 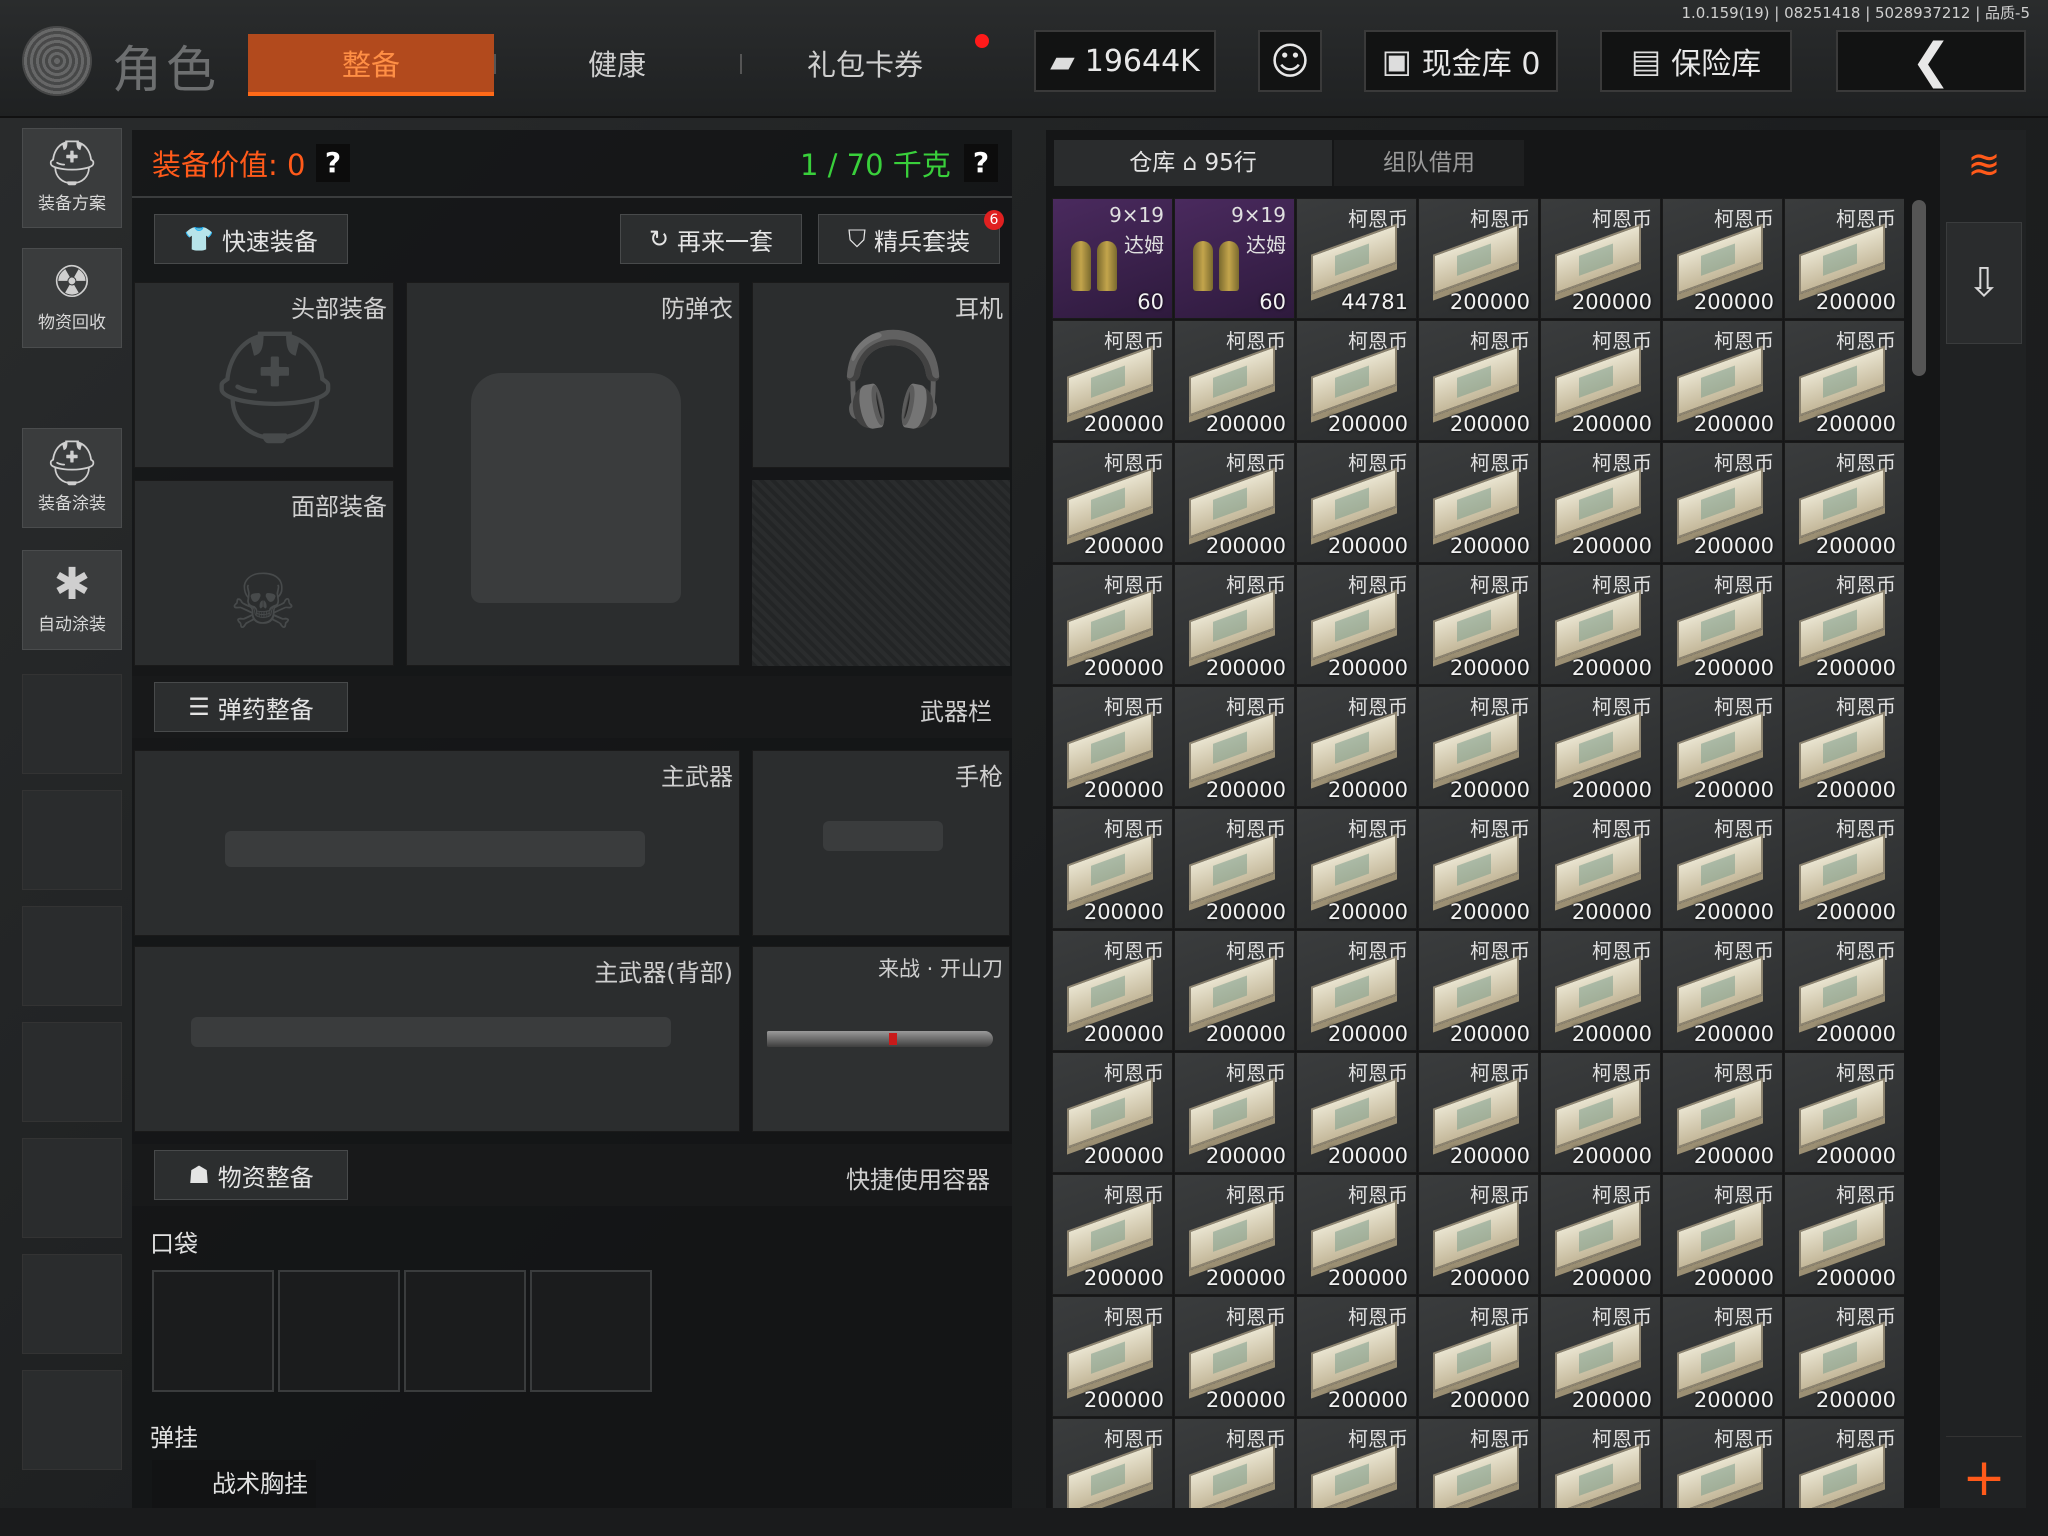 I want to click on tab-warehouse: 仓库 ⌂ 95行, so click(x=1193, y=163).